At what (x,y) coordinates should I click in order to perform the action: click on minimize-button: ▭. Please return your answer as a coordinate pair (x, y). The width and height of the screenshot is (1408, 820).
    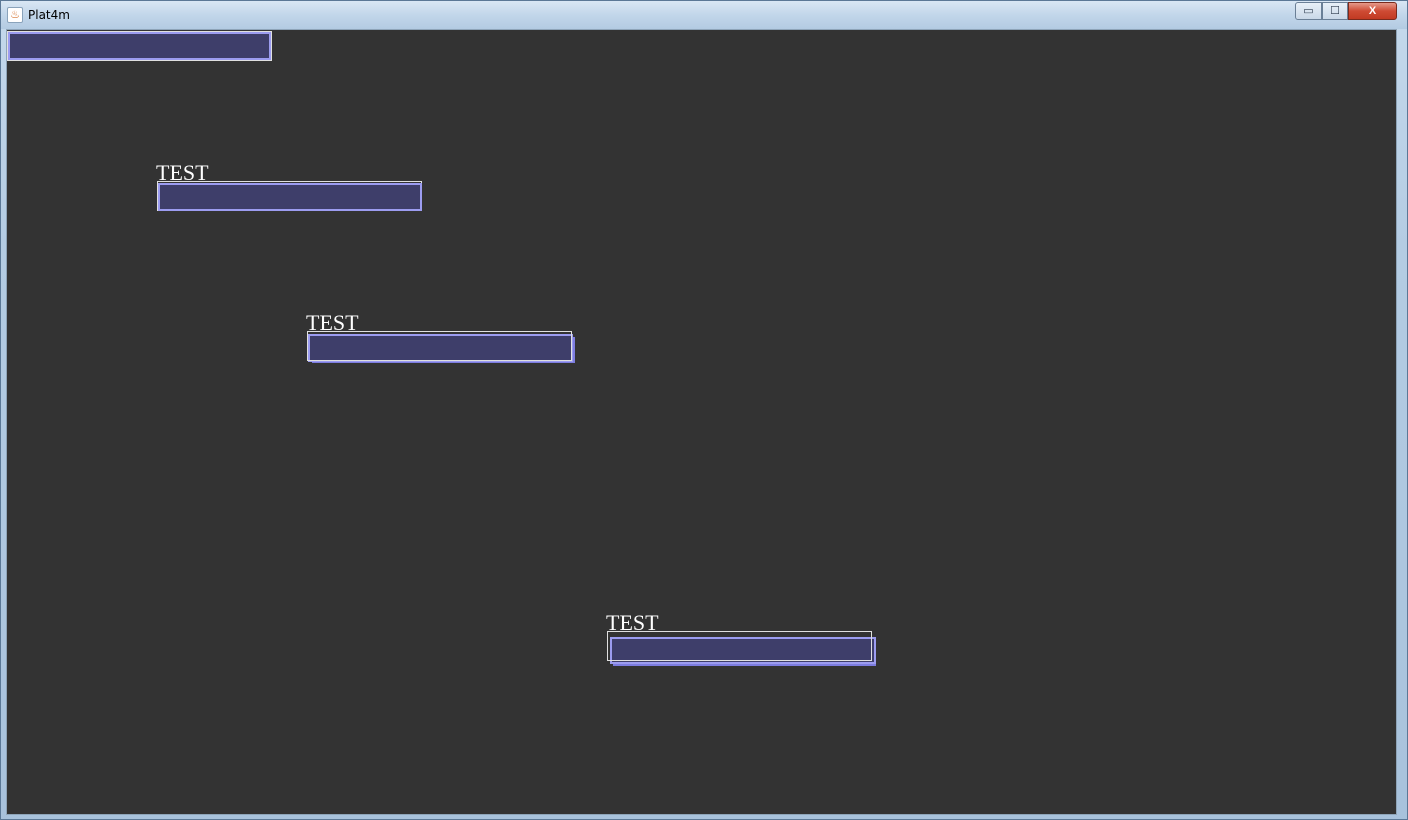
    Looking at the image, I should click on (1308, 11).